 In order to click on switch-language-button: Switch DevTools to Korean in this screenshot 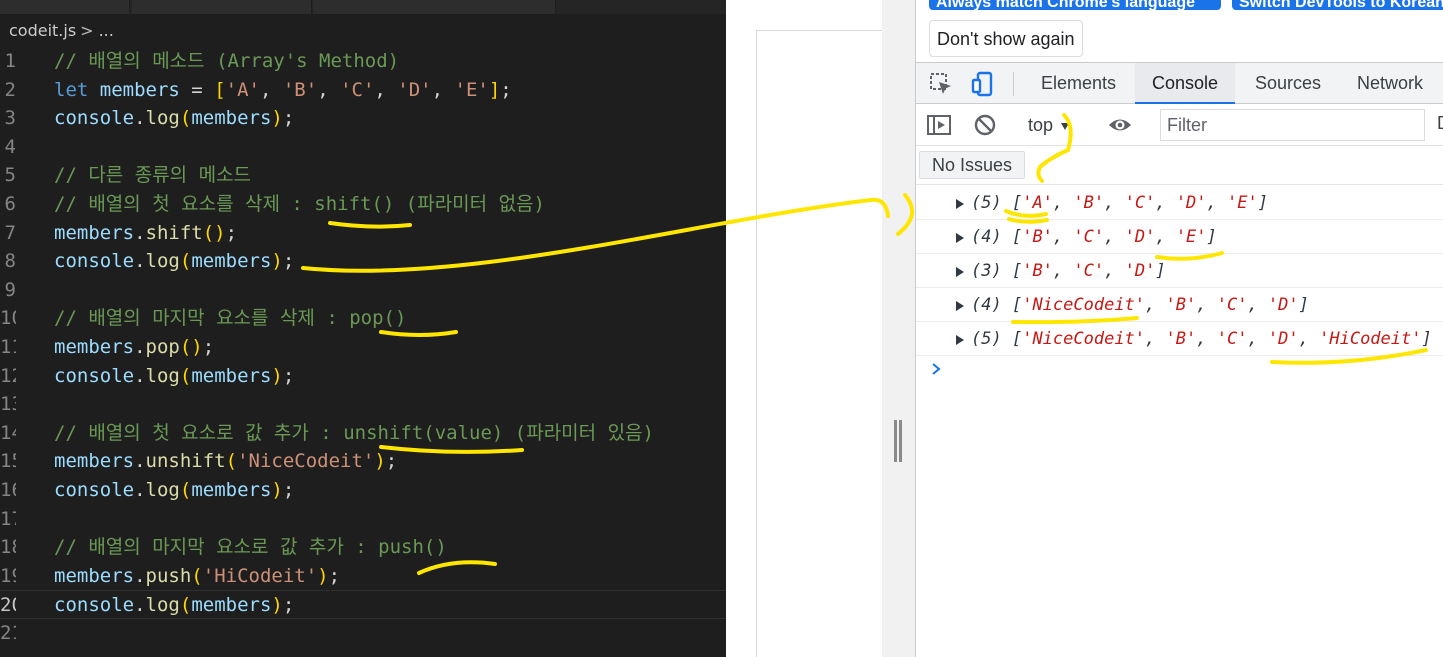, I will do `click(1337, 5)`.